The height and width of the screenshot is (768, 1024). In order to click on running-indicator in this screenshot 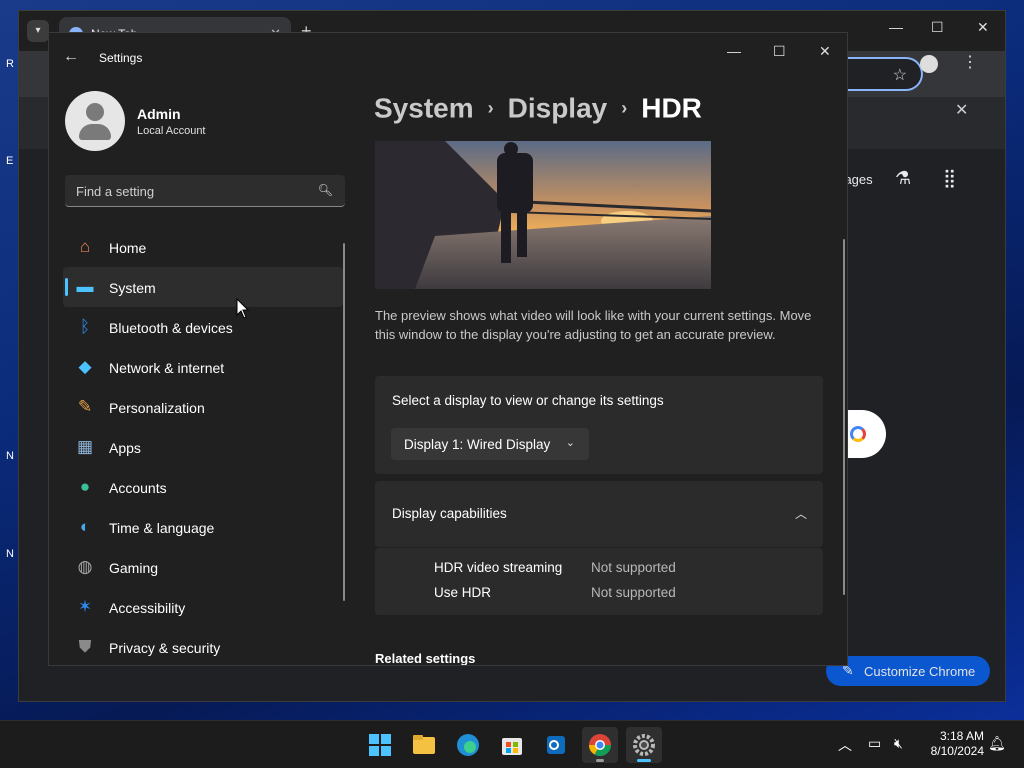, I will do `click(600, 760)`.